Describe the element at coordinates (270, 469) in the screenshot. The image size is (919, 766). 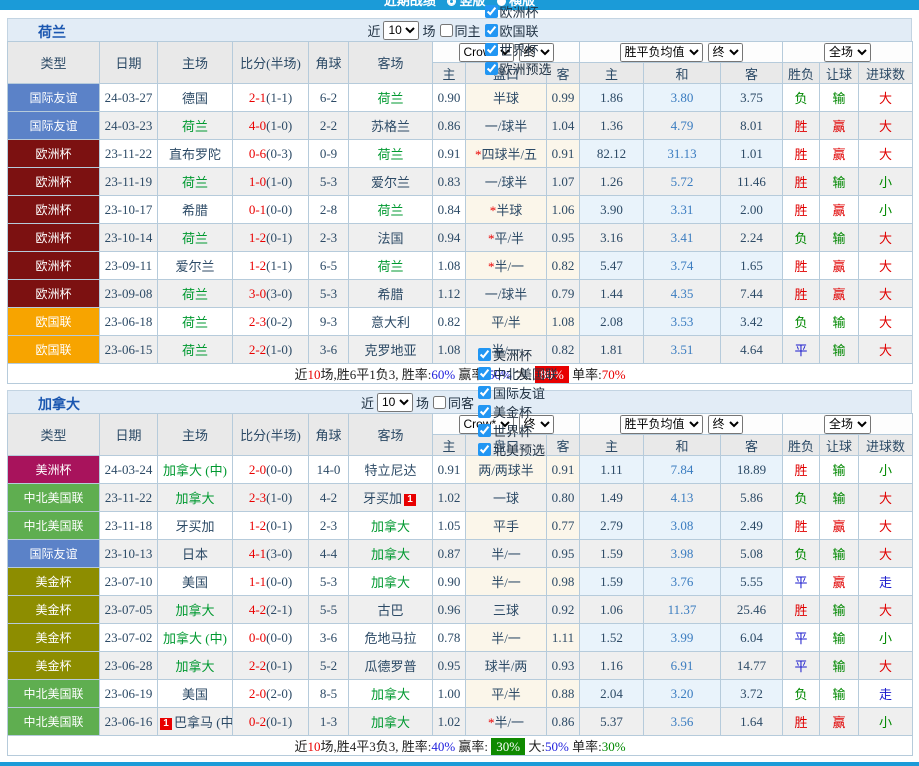
I see `cell-score: 2-0(0-0)` at that location.